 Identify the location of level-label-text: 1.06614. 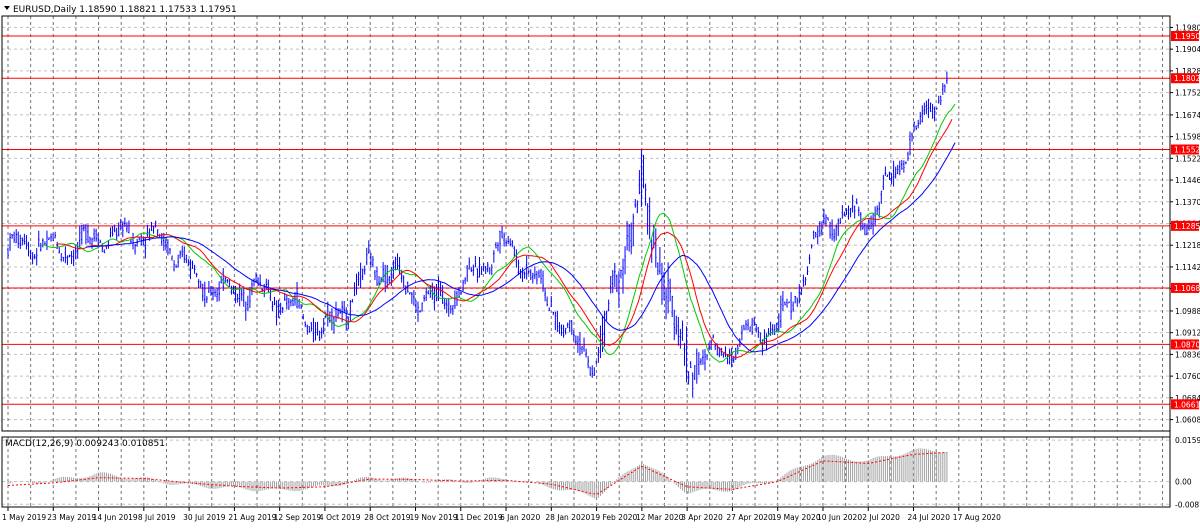
(1187, 404).